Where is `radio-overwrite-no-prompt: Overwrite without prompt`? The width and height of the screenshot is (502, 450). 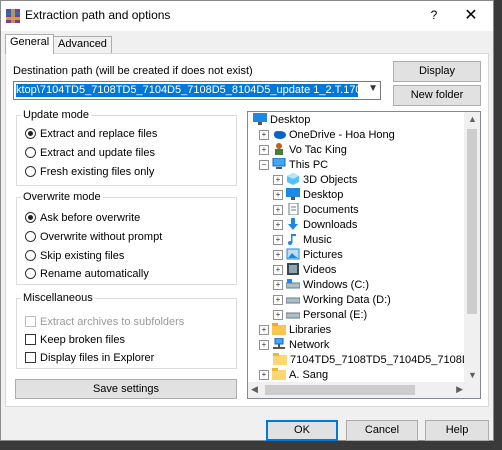 radio-overwrite-no-prompt: Overwrite without prompt is located at coordinates (93, 237).